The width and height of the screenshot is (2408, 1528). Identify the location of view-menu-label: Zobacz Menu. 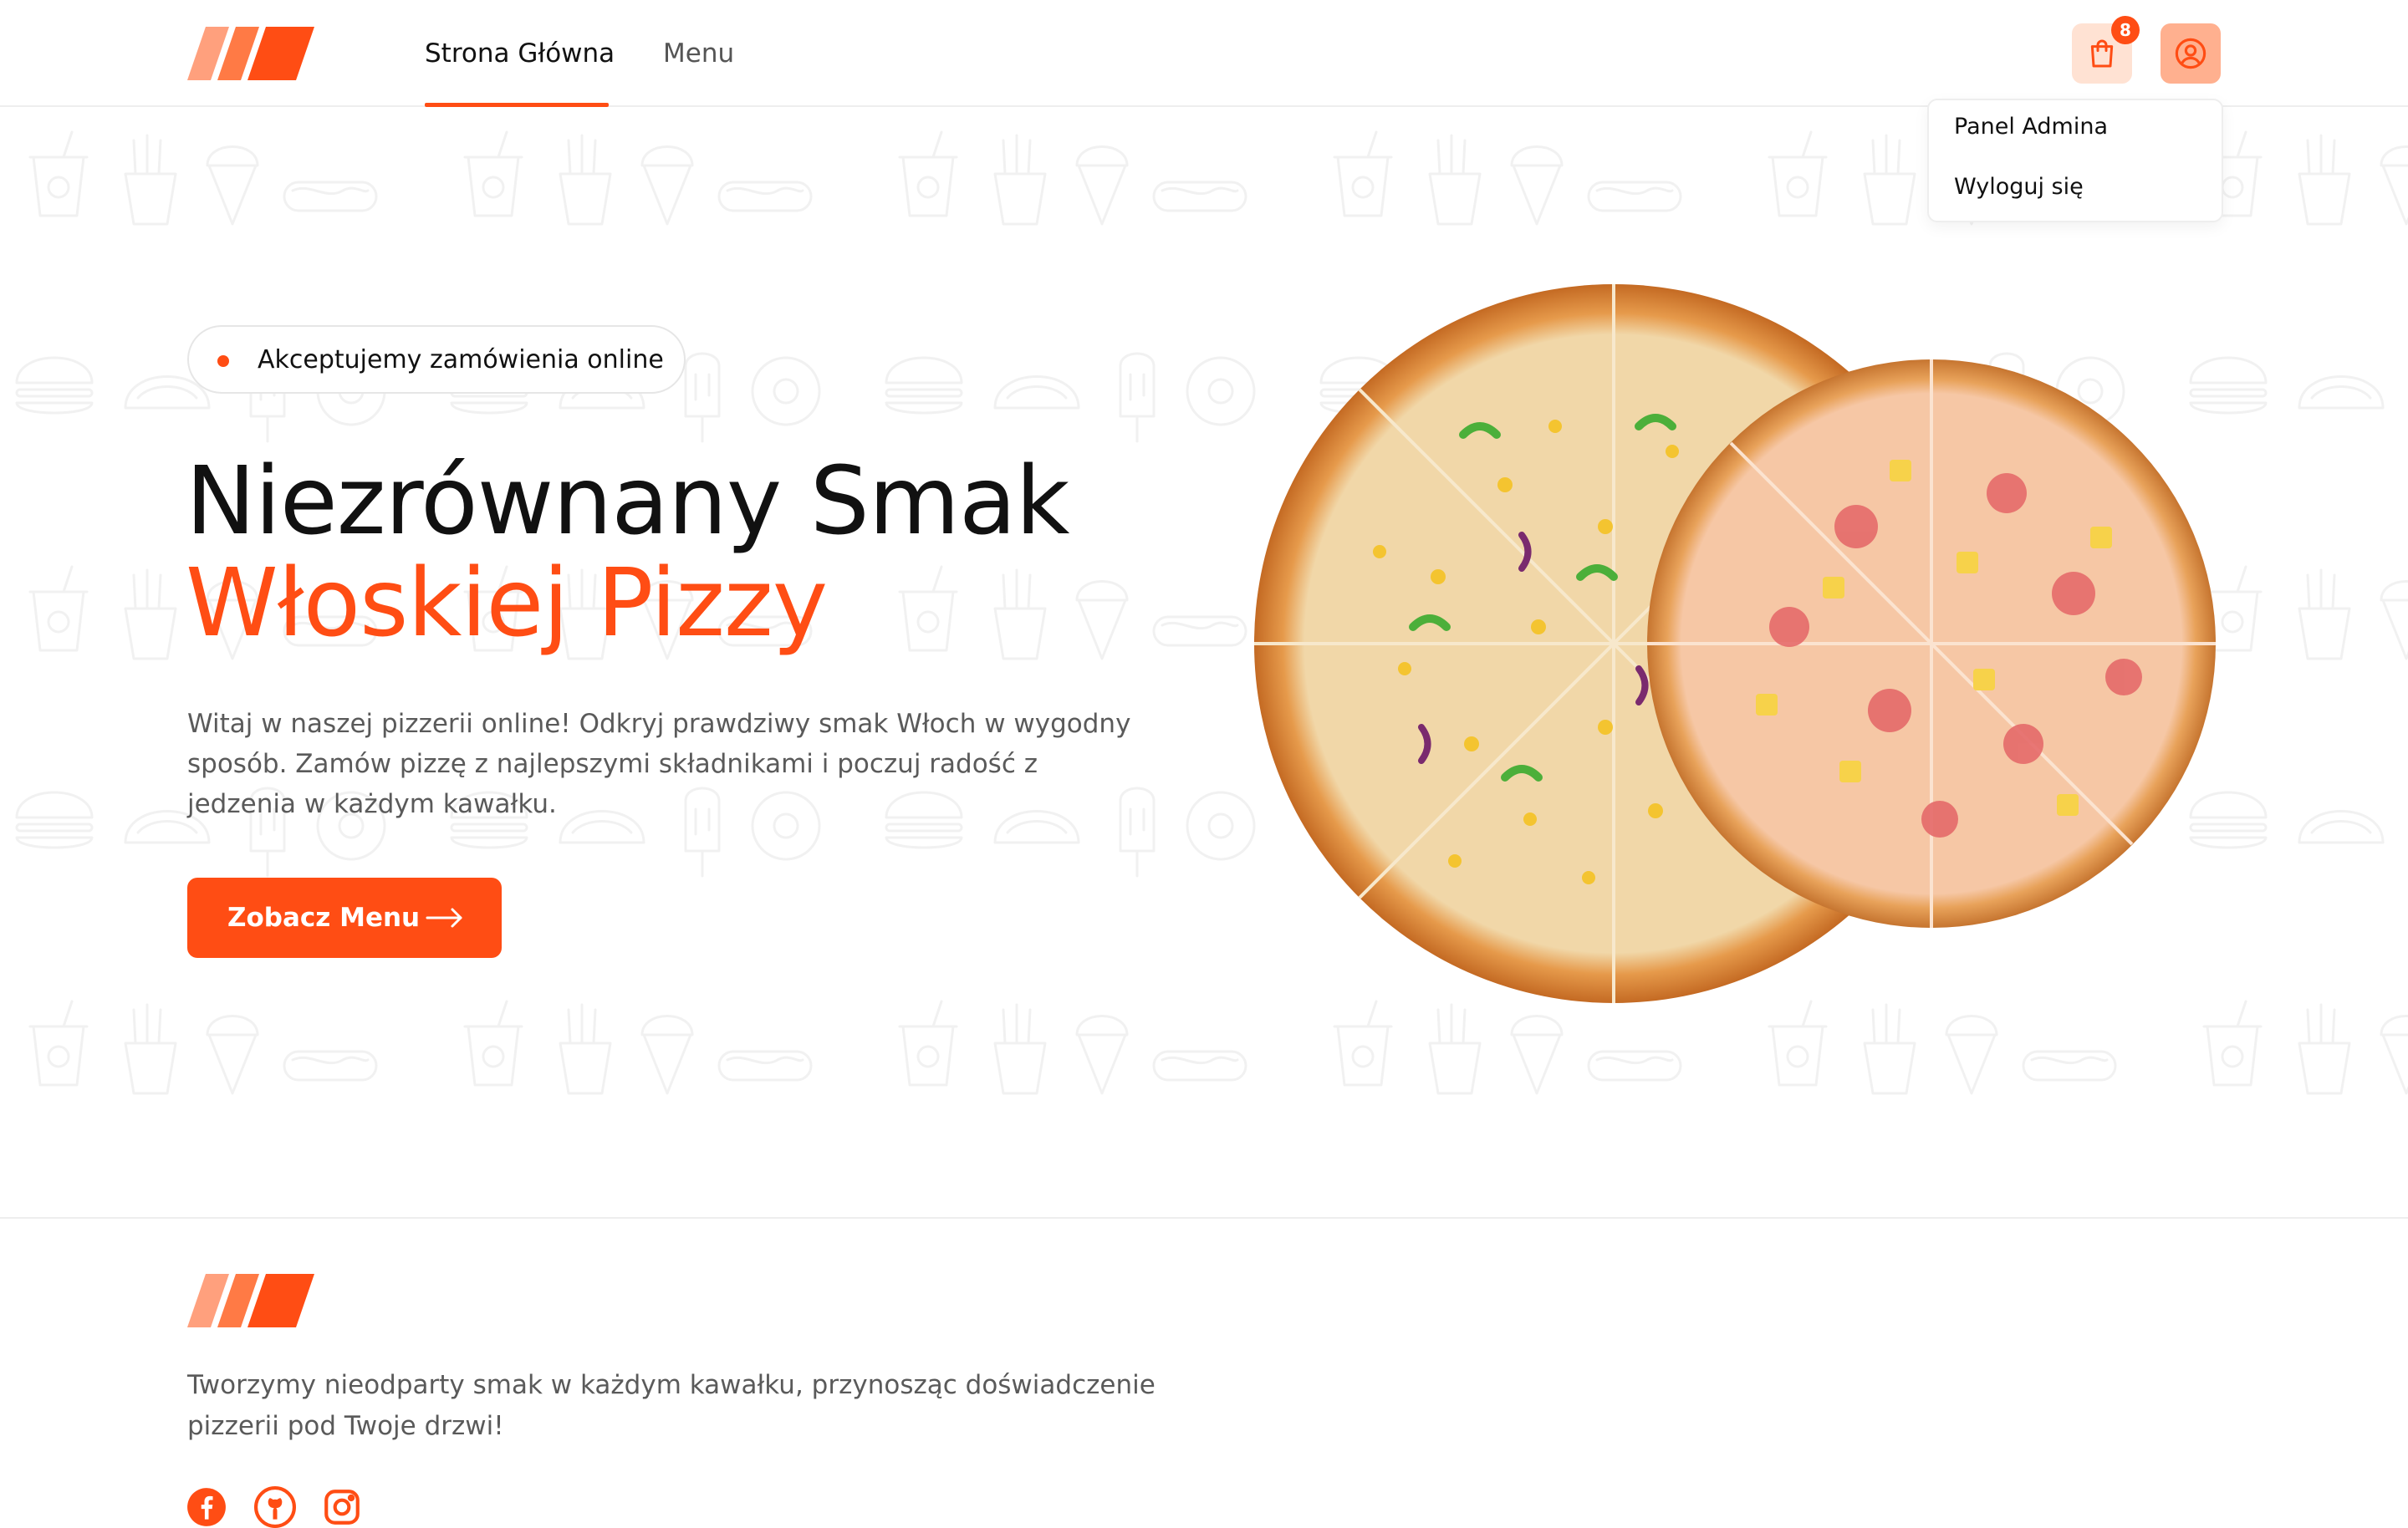
(324, 918).